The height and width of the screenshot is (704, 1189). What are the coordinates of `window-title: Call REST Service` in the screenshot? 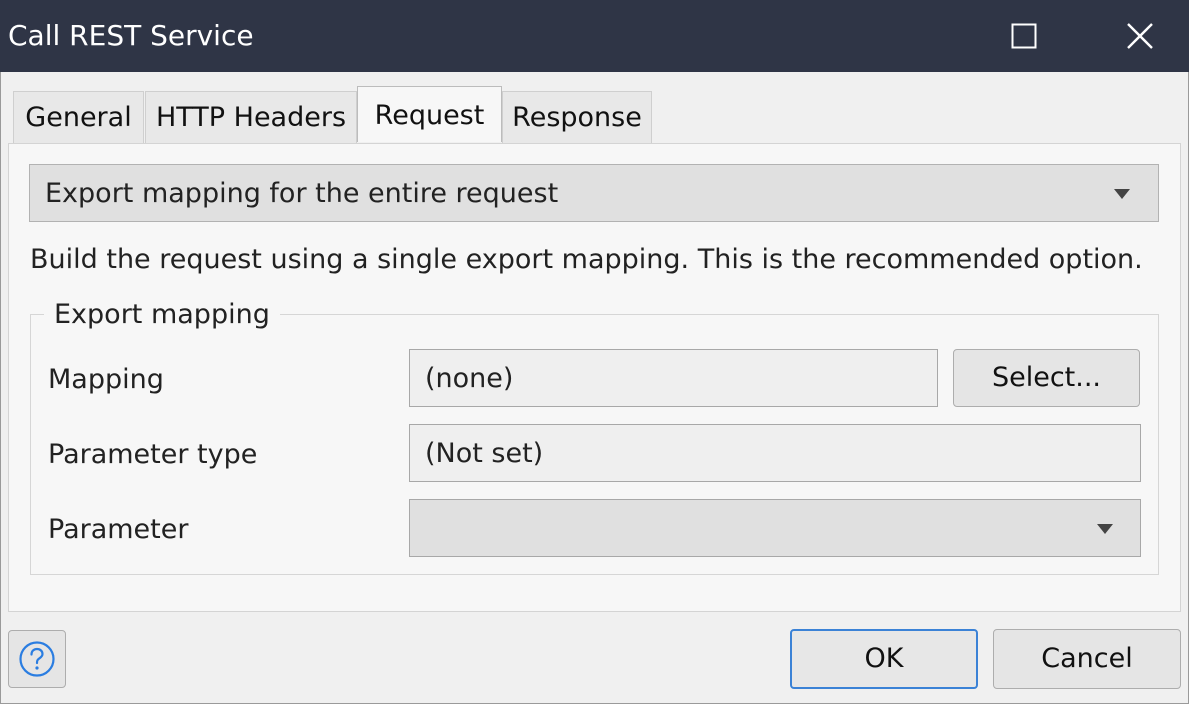 It's located at (131, 35).